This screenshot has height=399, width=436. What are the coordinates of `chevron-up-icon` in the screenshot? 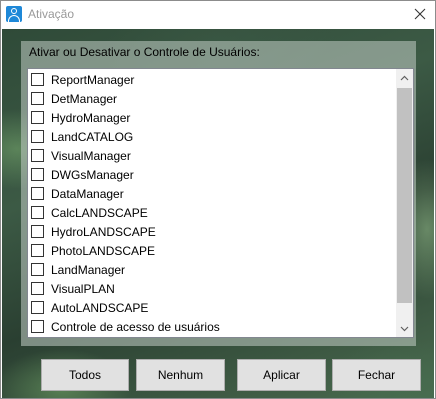 It's located at (404, 77).